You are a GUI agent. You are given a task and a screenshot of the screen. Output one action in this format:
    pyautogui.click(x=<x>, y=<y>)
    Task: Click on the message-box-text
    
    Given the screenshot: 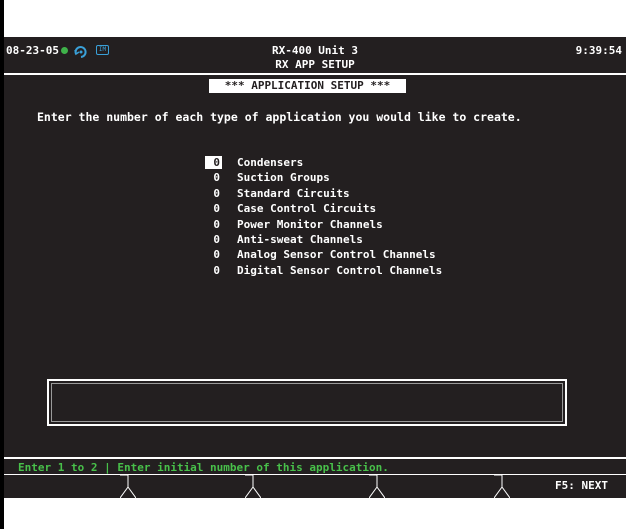 What is the action you would take?
    pyautogui.click(x=307, y=402)
    